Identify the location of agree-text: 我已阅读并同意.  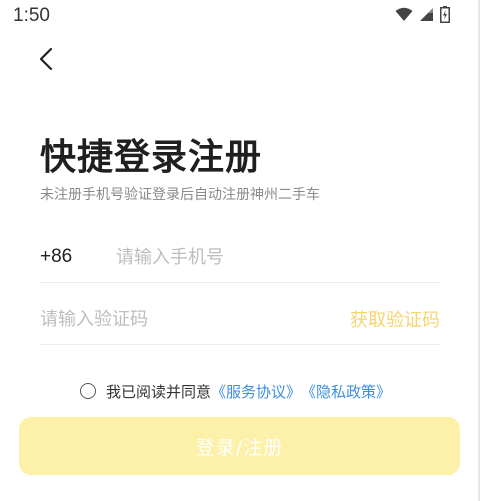
(159, 391).